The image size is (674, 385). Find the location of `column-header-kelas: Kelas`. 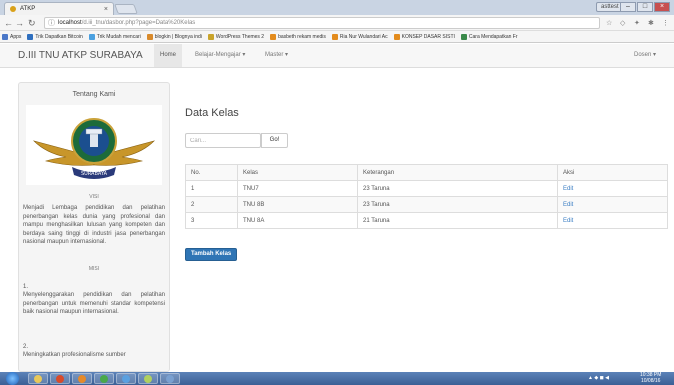

column-header-kelas: Kelas is located at coordinates (297, 172).